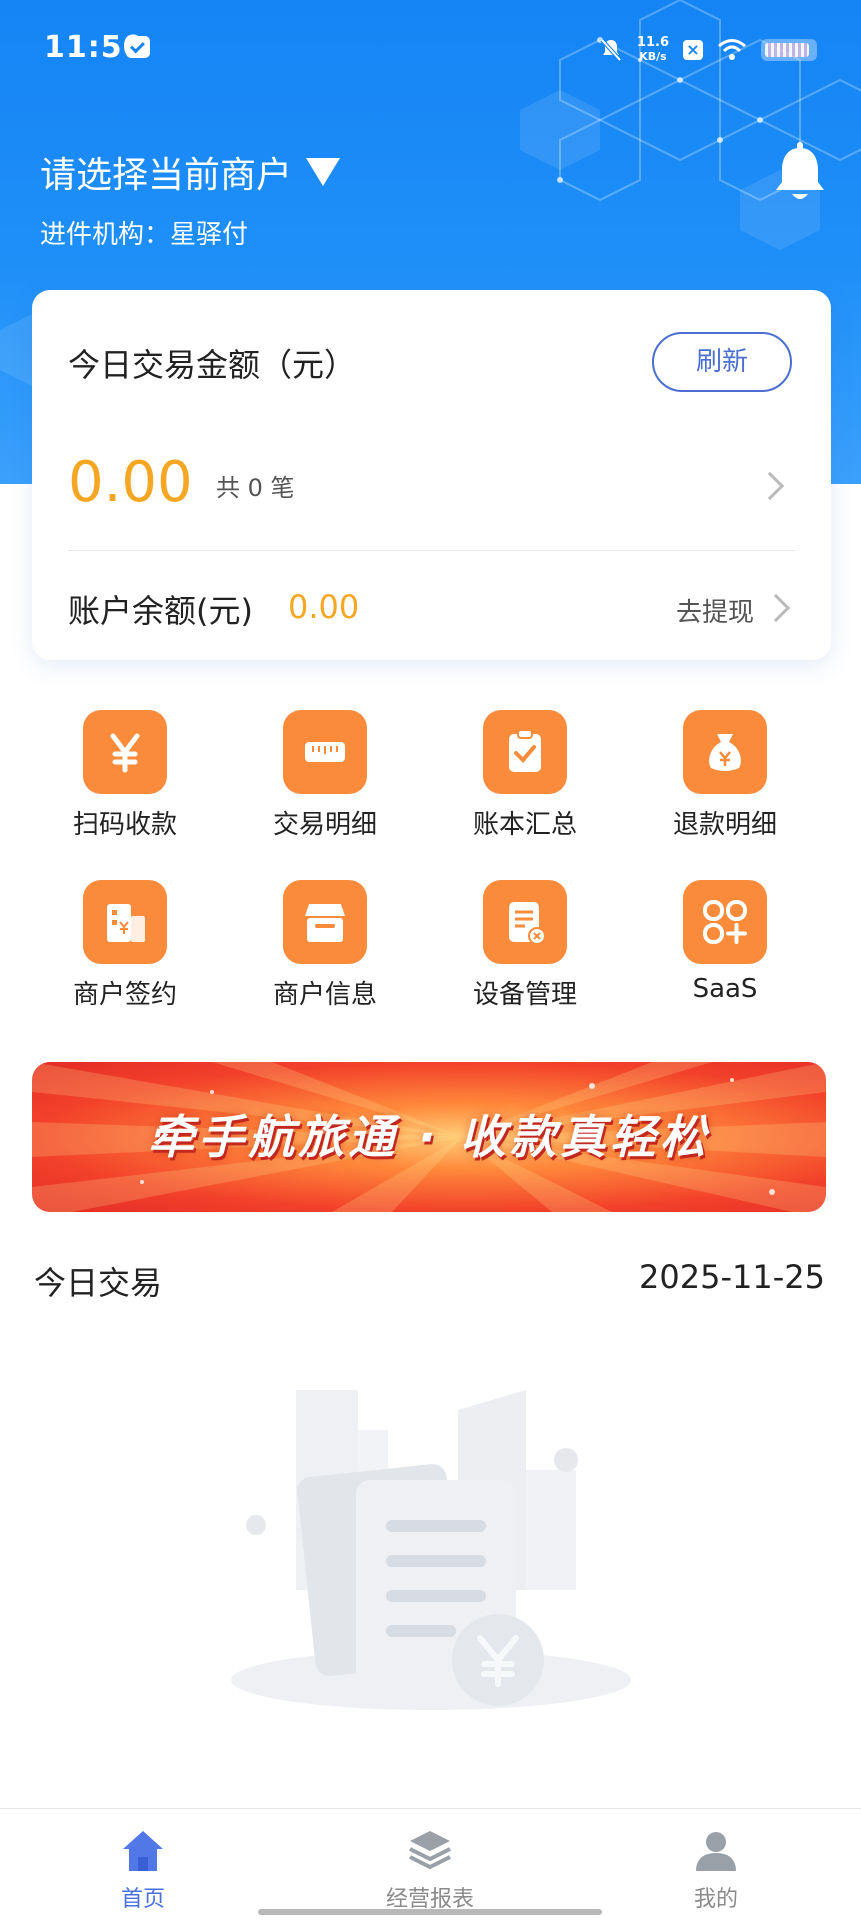 Image resolution: width=861 pixels, height=1920 pixels. Describe the element at coordinates (725, 989) in the screenshot. I see `grid-item-label: SaaS` at that location.